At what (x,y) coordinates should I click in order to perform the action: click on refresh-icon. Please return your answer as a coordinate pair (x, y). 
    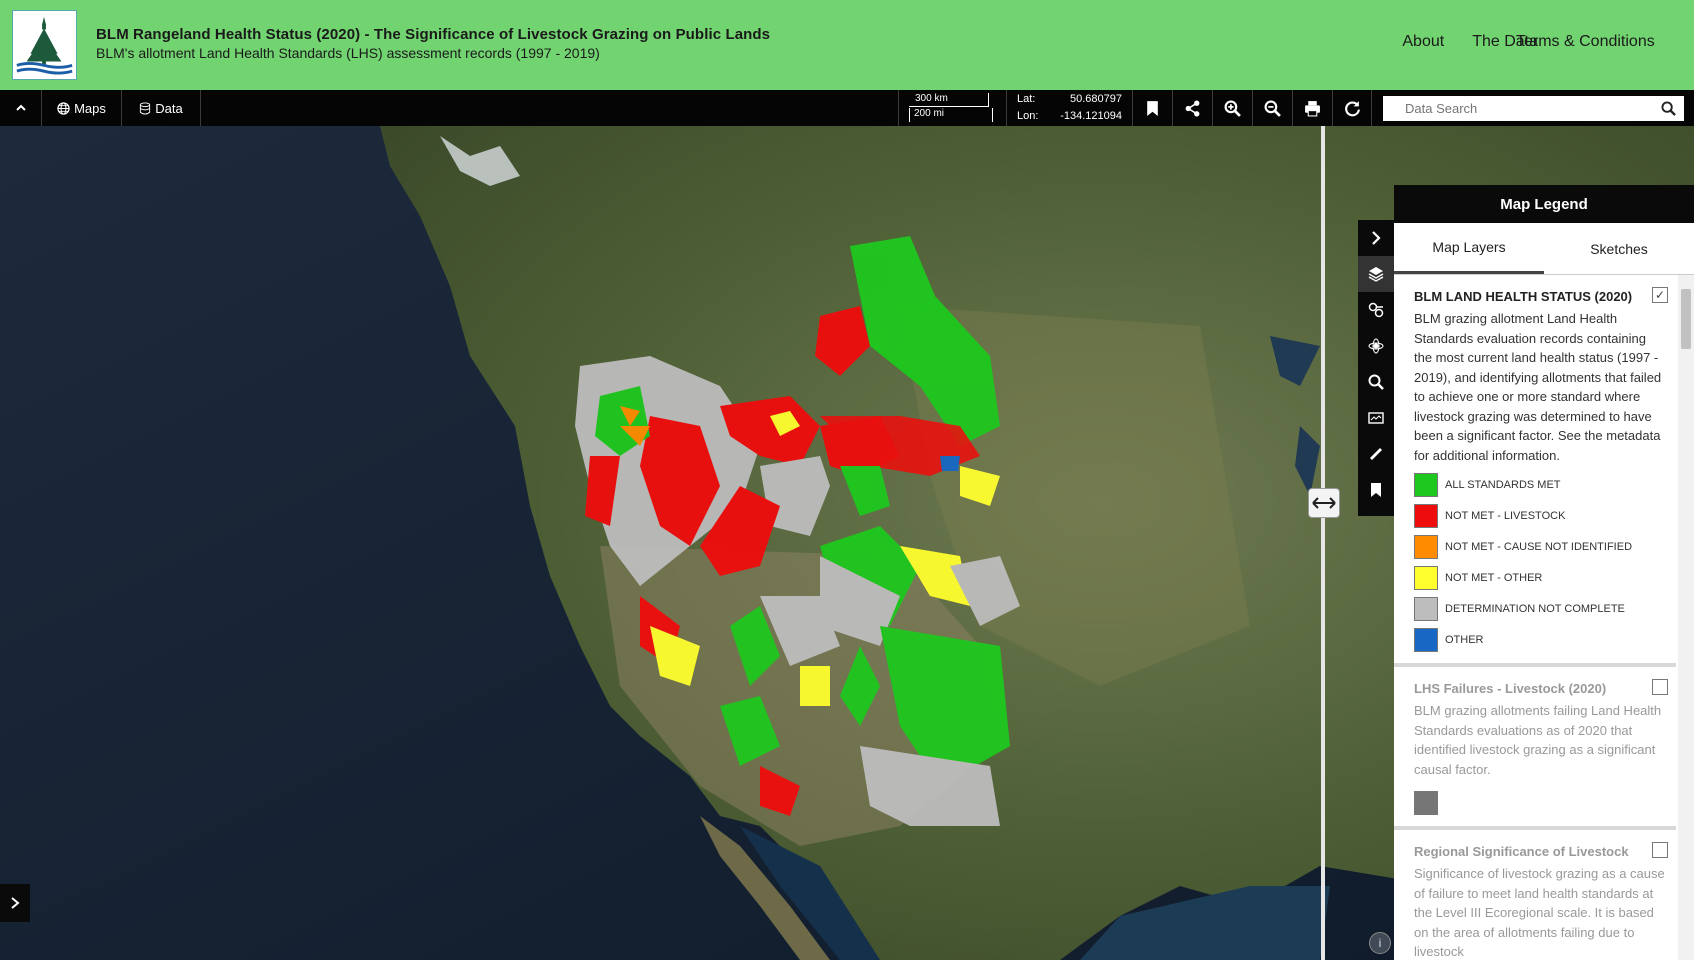
    Looking at the image, I should click on (1352, 108).